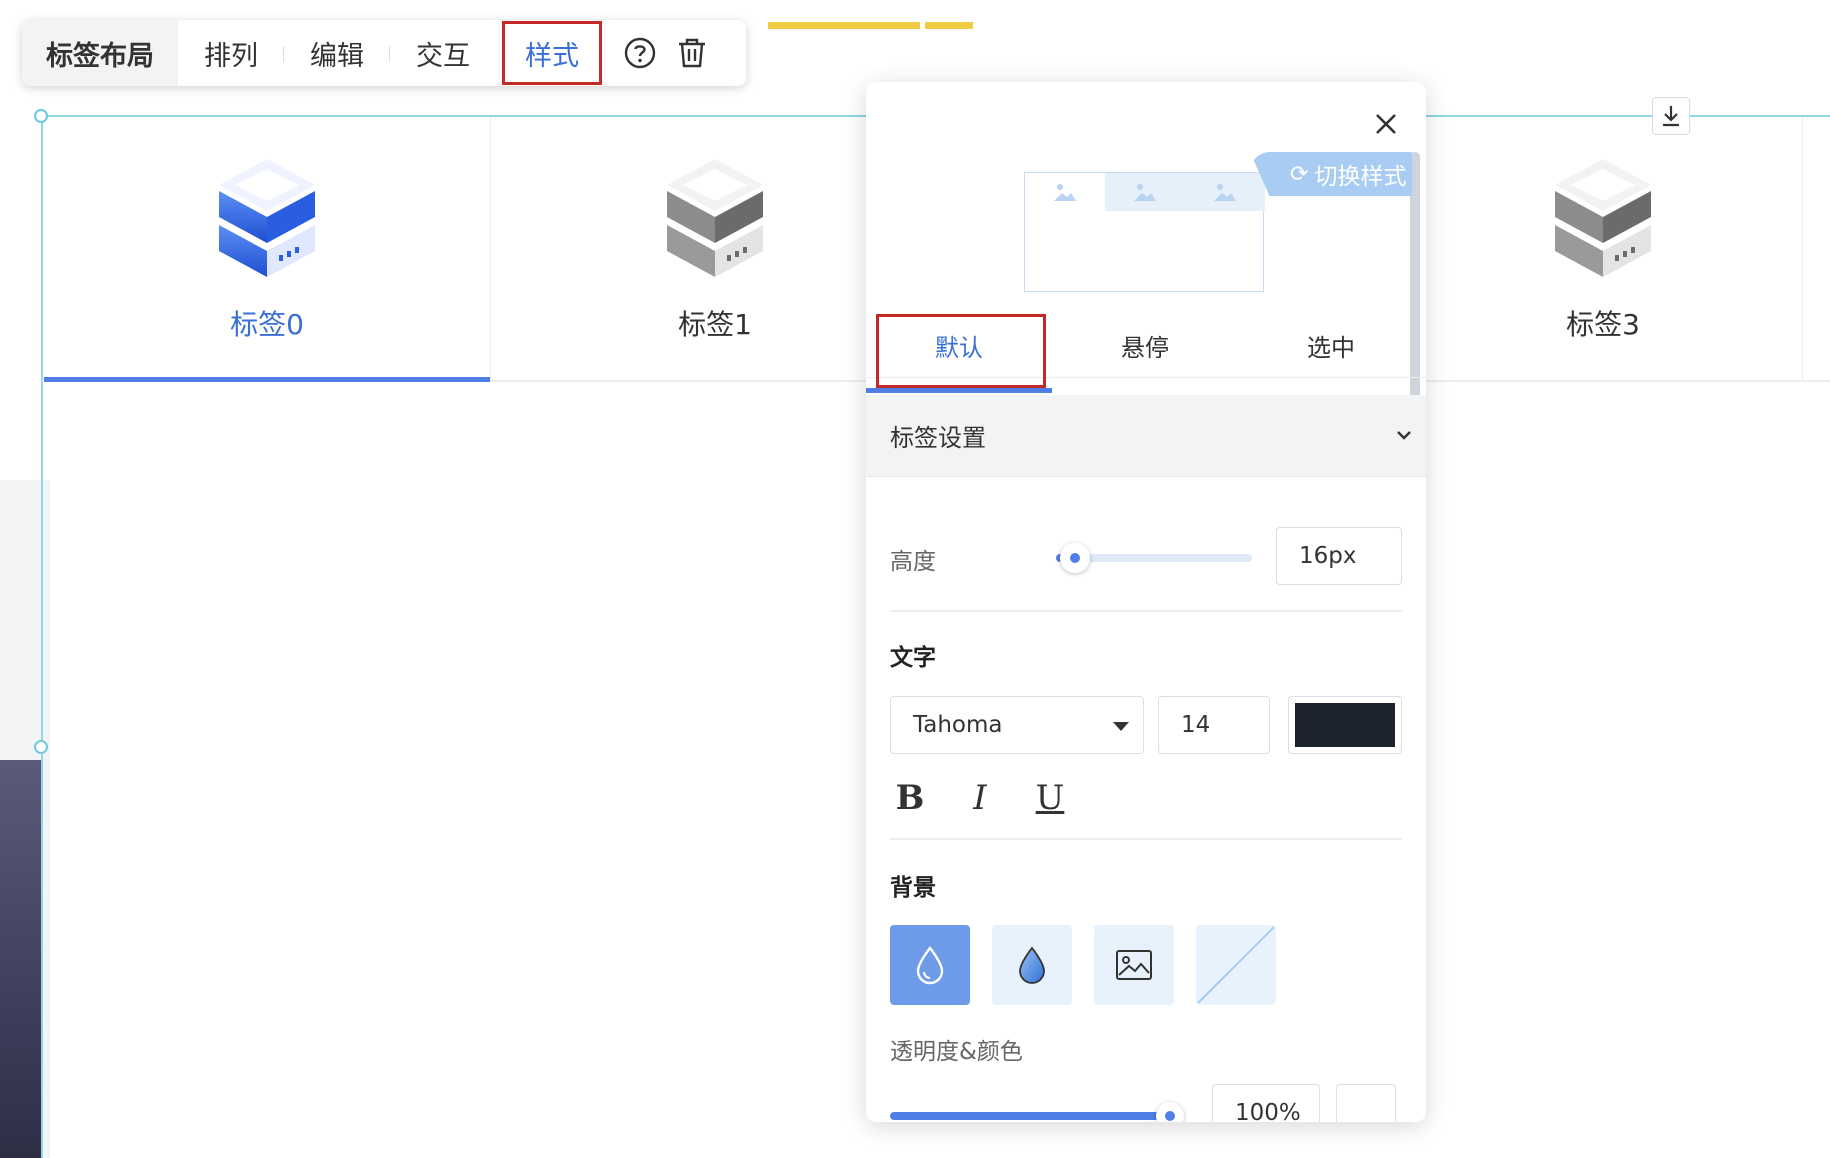 Image resolution: width=1830 pixels, height=1158 pixels. I want to click on background-image-fill-button, so click(1134, 965).